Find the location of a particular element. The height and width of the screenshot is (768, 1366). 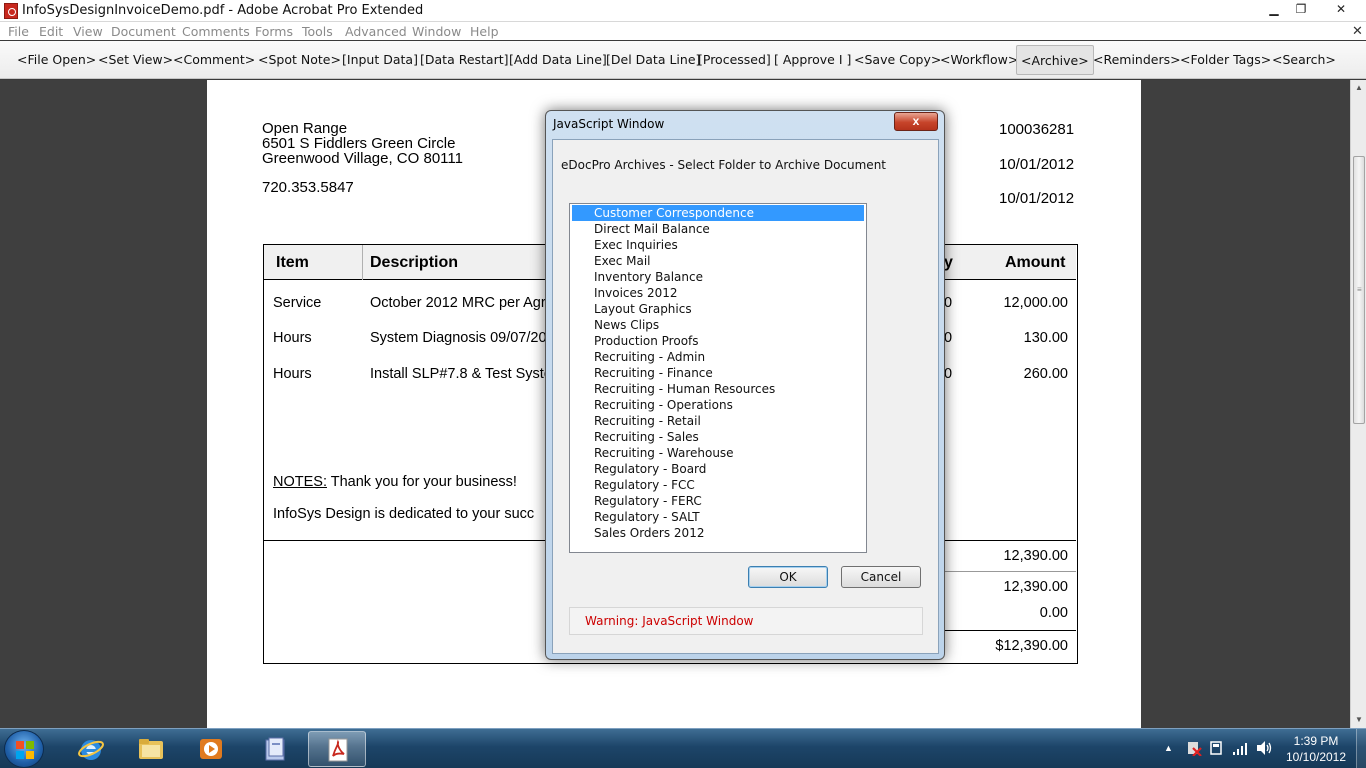

show-hidden-icons: ▲ is located at coordinates (1168, 748).